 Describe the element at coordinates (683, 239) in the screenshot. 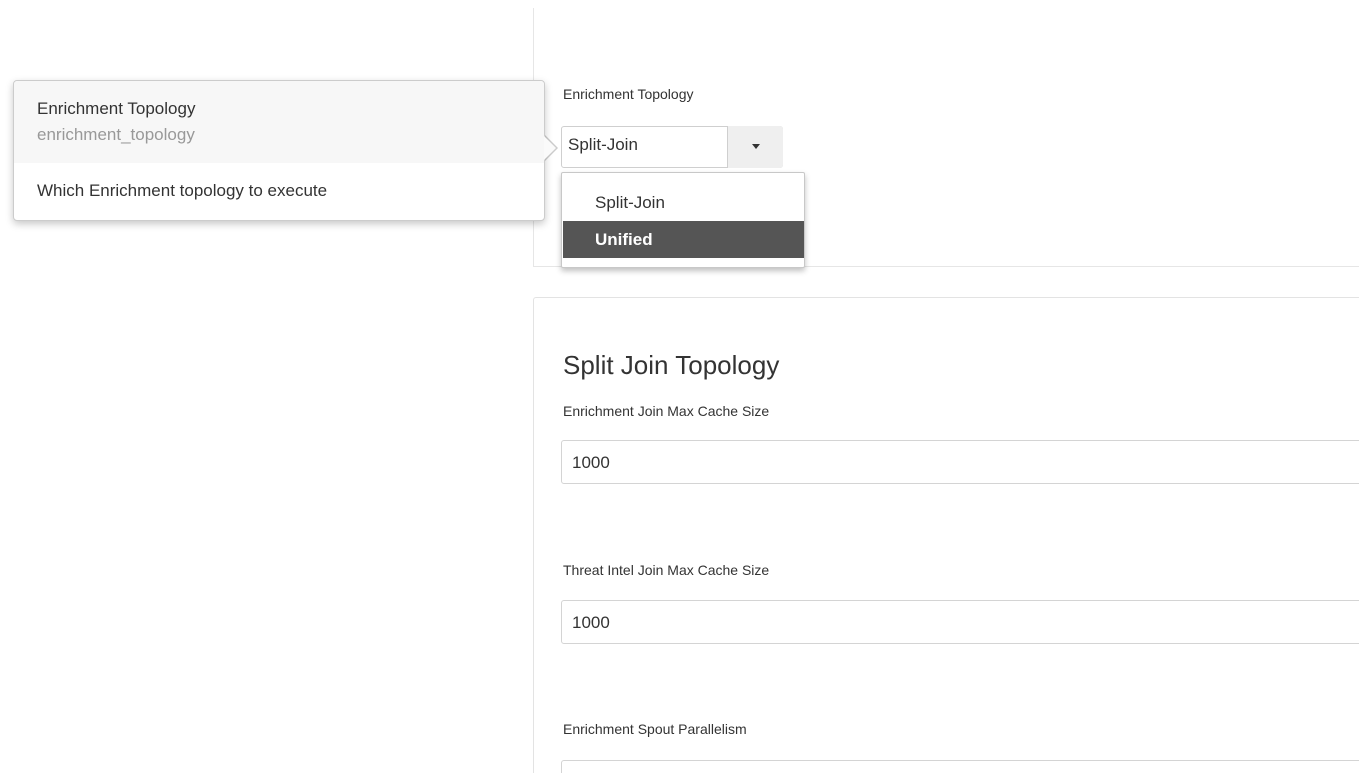

I see `dropdown-option-unified: Unified` at that location.